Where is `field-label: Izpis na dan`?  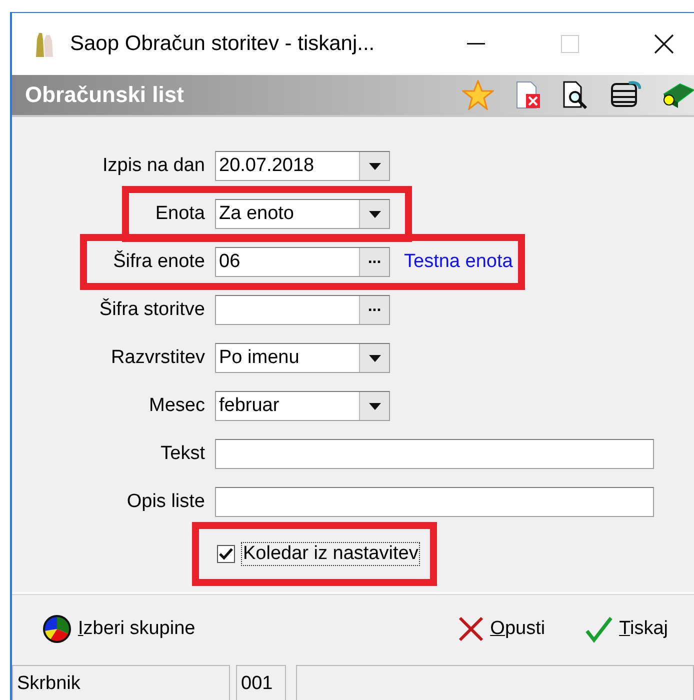
field-label: Izpis na dan is located at coordinates (153, 166).